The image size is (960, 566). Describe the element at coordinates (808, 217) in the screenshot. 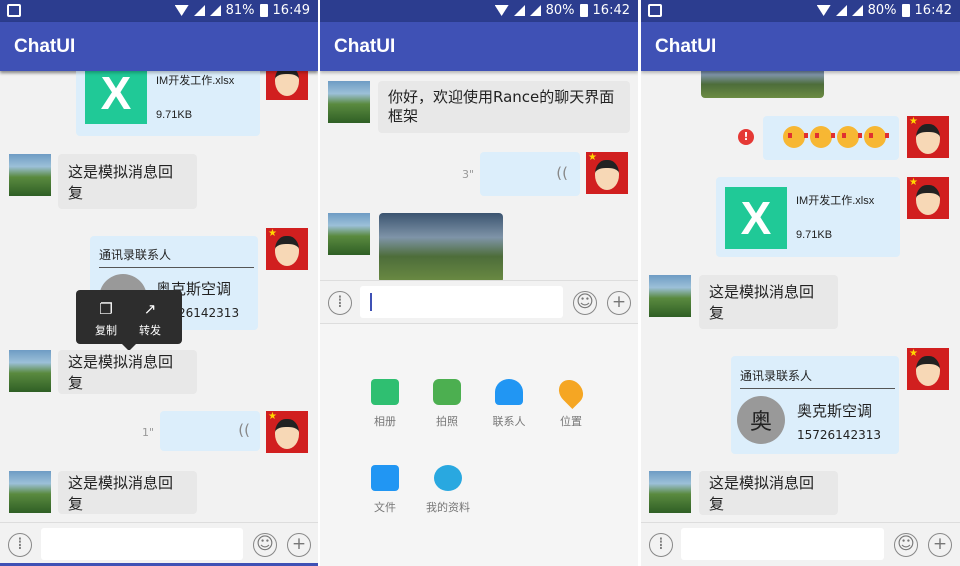

I see `file-message-bubble: X IM开发工作.xlsx 9.71KB` at that location.